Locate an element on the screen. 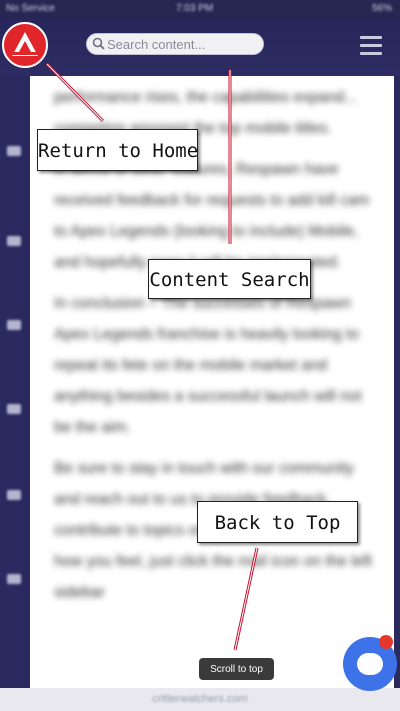  back-to-top-annotation: Back to Top is located at coordinates (277, 522).